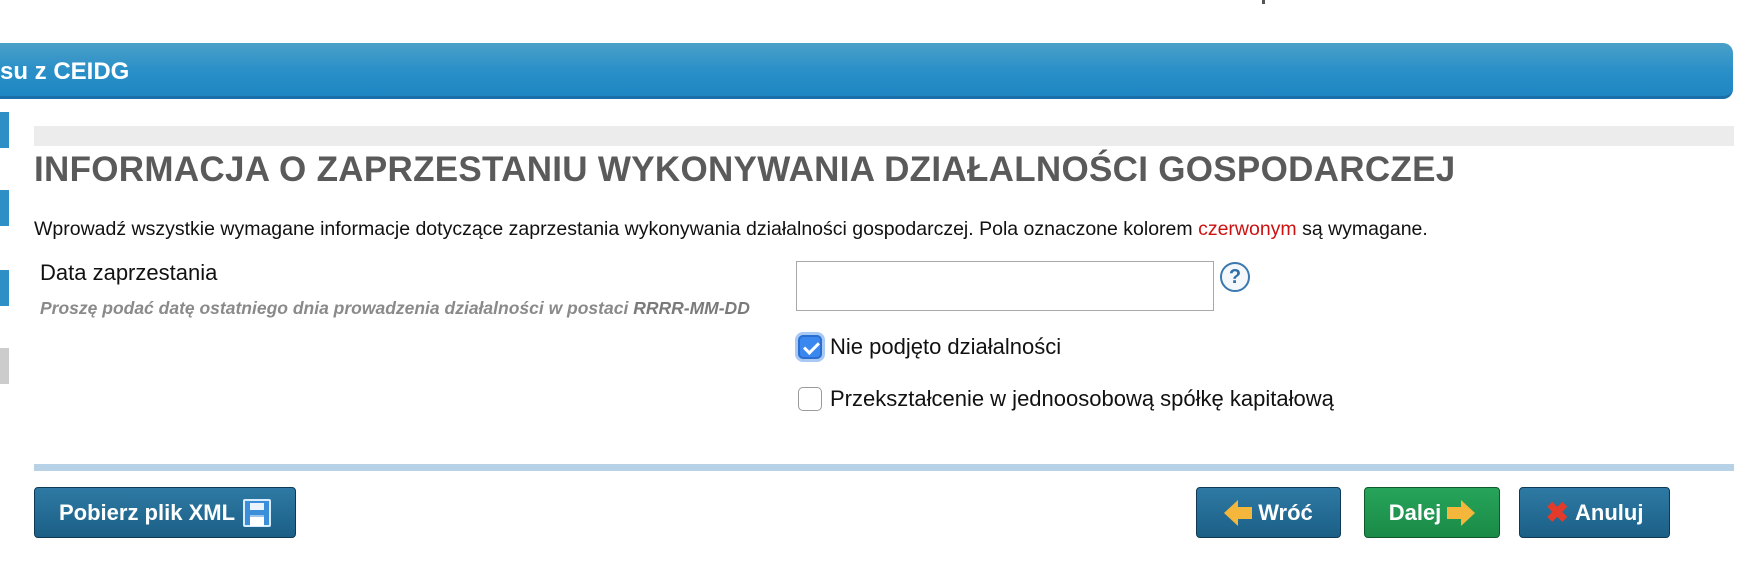 The width and height of the screenshot is (1753, 576). What do you see at coordinates (65, 71) in the screenshot?
I see `header-title: su z CEIDG` at bounding box center [65, 71].